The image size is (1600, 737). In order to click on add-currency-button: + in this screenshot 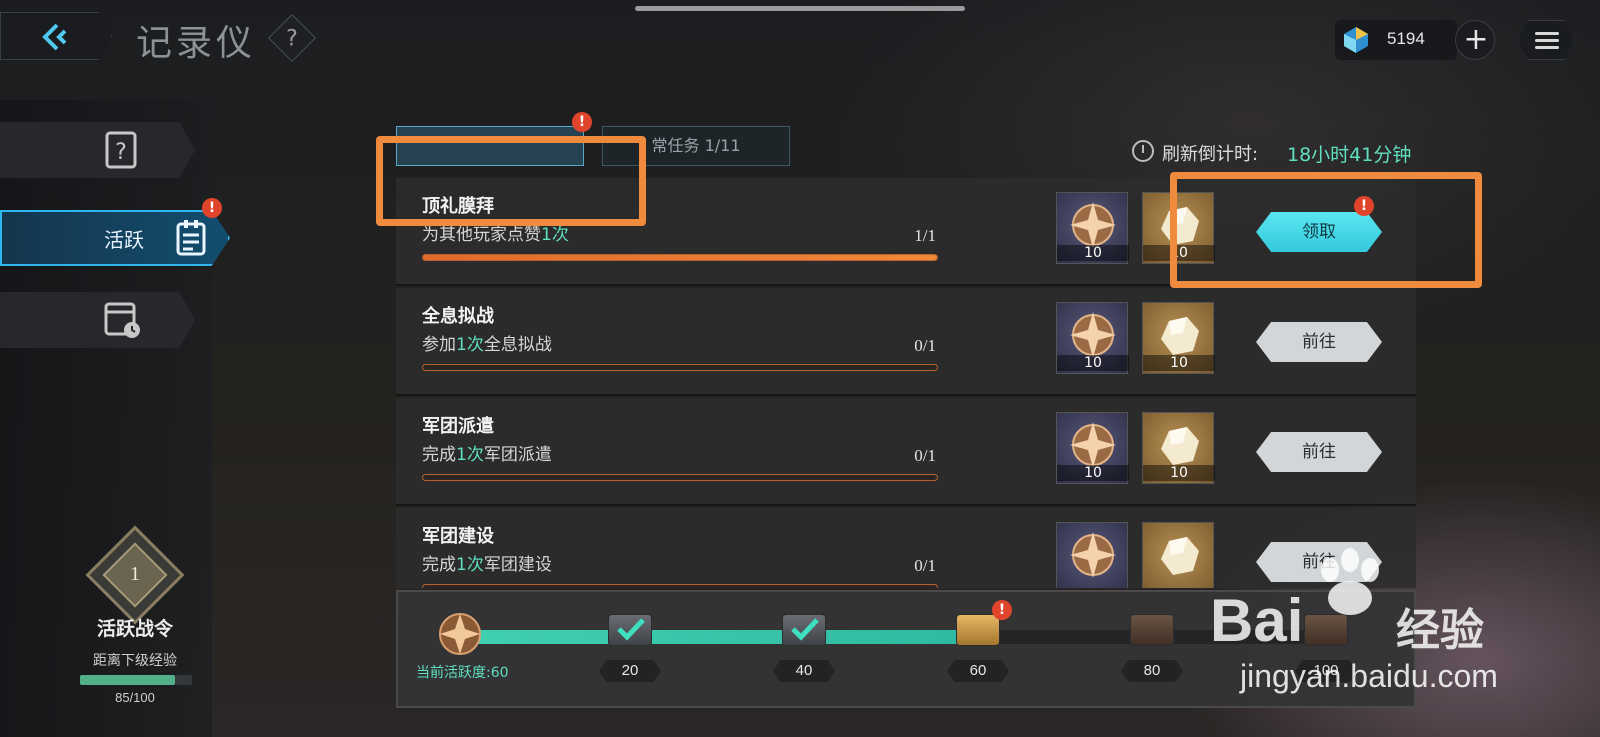, I will do `click(1475, 40)`.